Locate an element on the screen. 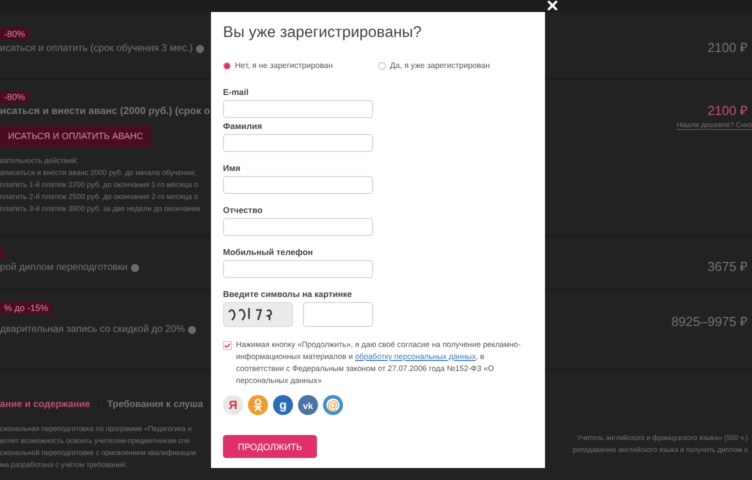  captcha-image is located at coordinates (258, 314).